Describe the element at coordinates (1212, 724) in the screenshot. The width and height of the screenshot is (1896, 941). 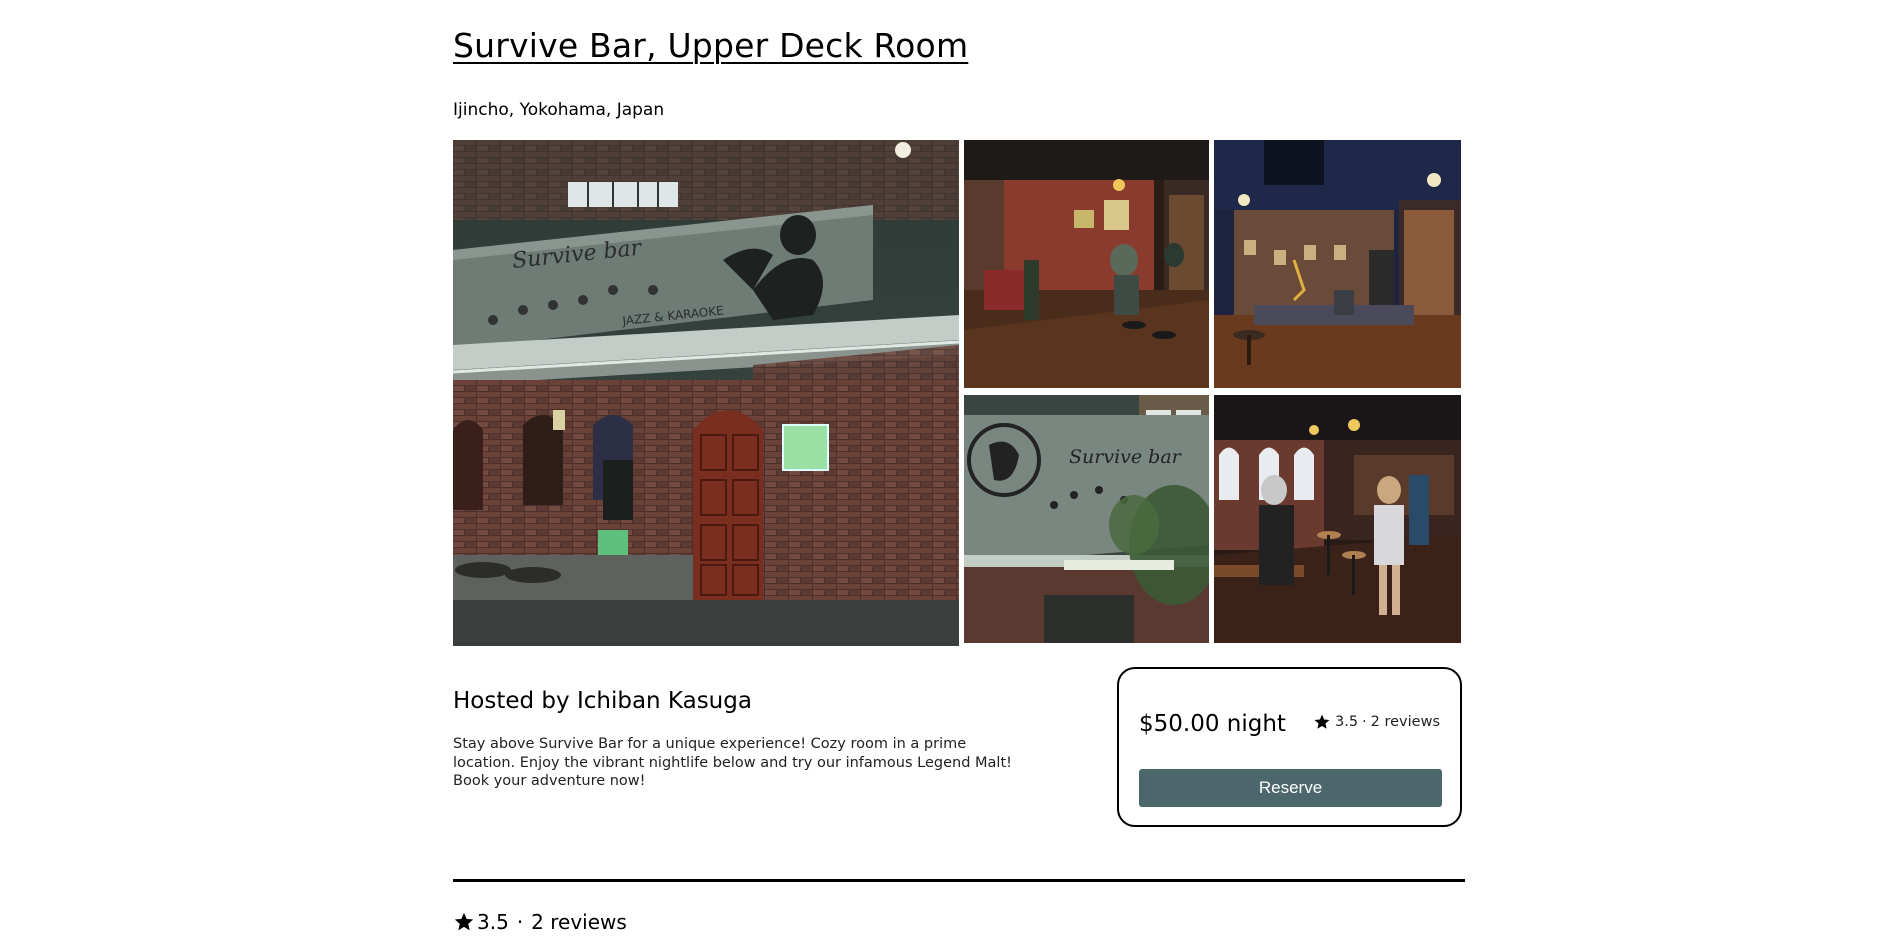
I see `nightly-price: $50.00 night` at that location.